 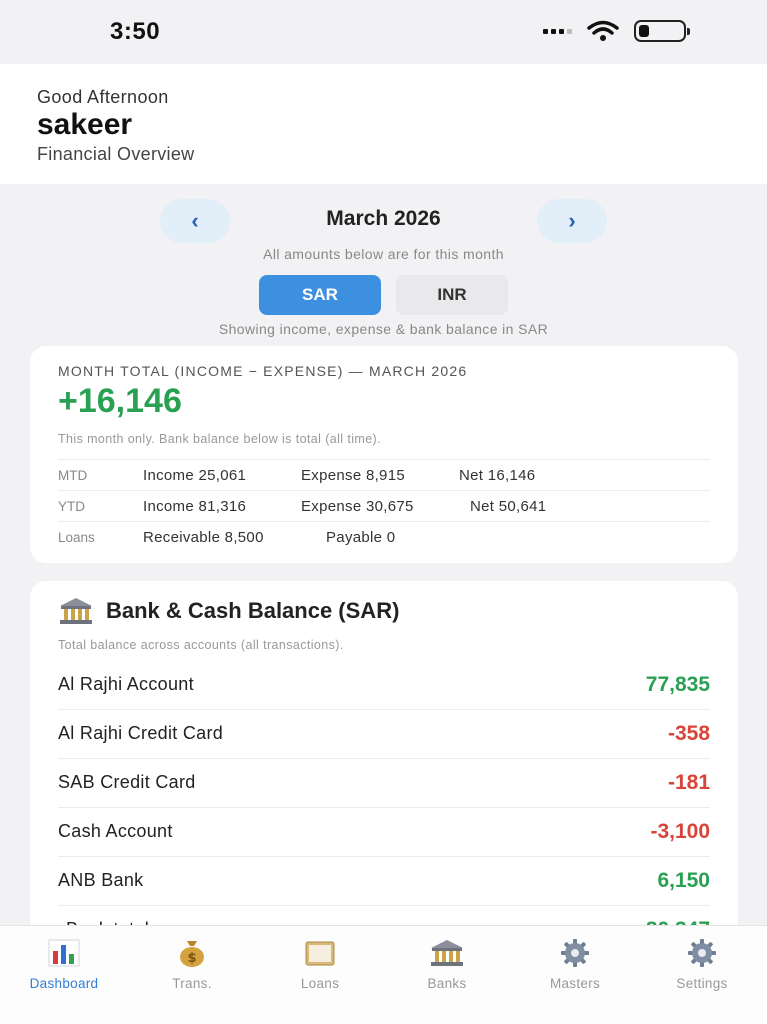 I want to click on mtd-expense: Expense 8,915, so click(x=353, y=475).